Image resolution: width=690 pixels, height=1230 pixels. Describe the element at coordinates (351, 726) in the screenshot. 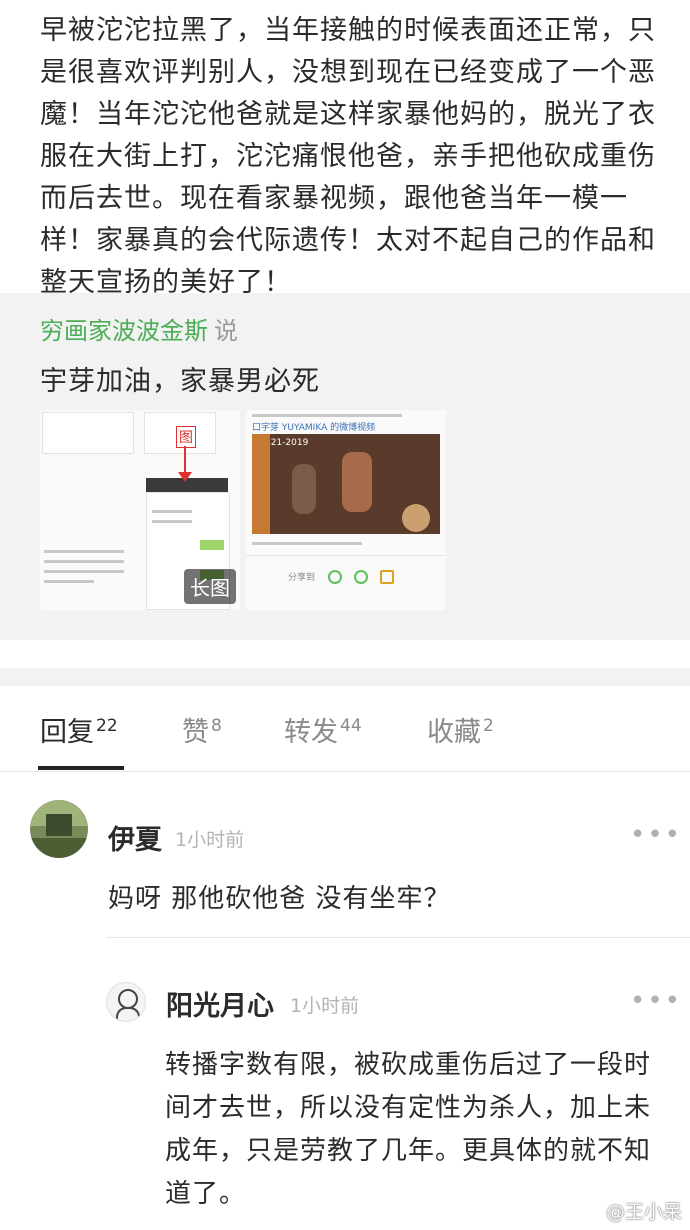

I see `tab-reposts-count: 44` at that location.